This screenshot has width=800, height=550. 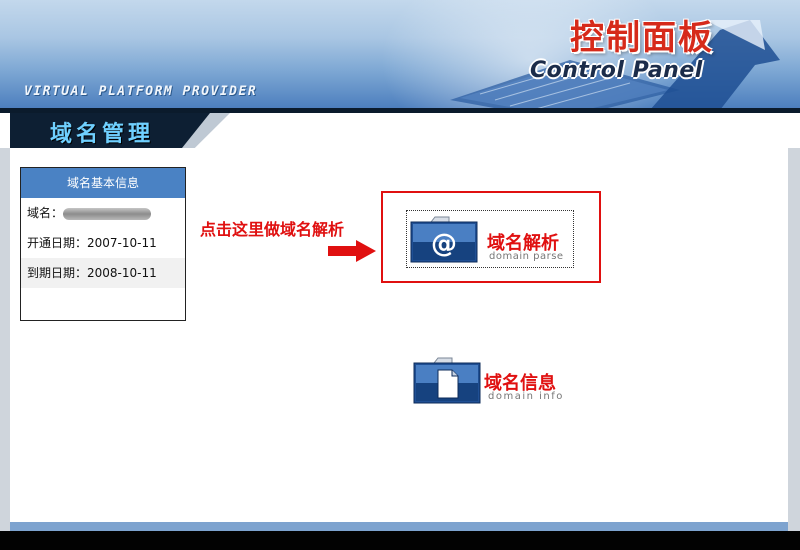 I want to click on info-label: 域名：, so click(x=45, y=213).